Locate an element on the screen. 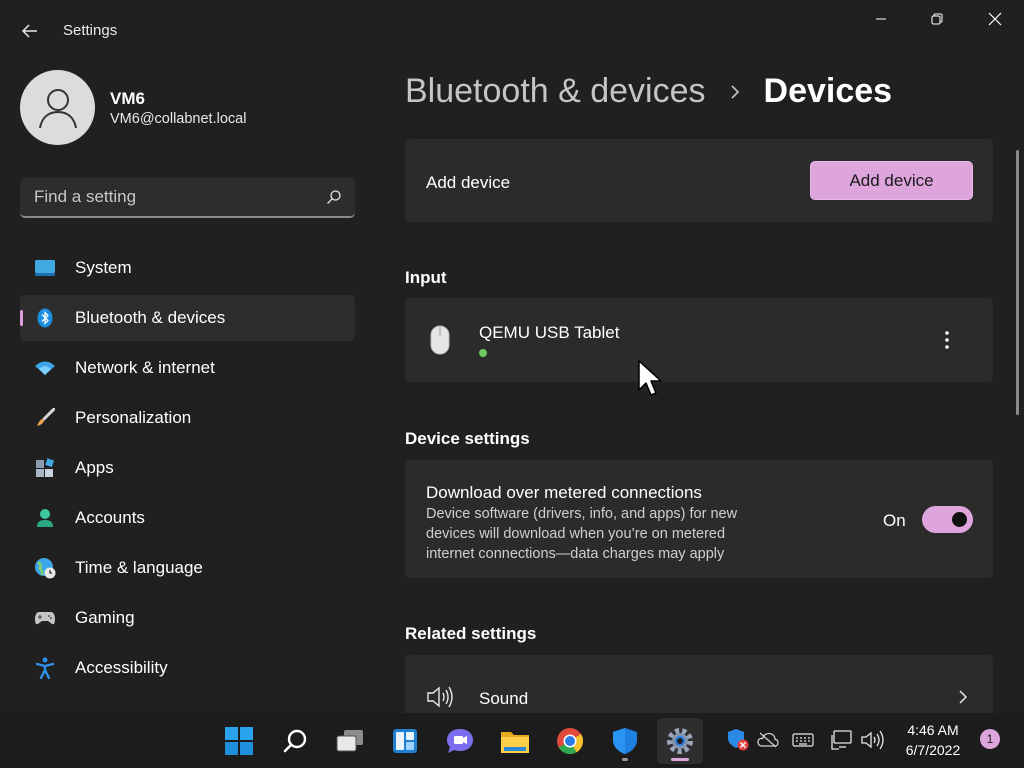 Image resolution: width=1024 pixels, height=768 pixels. sidebar-item-apps: Apps is located at coordinates (187, 468).